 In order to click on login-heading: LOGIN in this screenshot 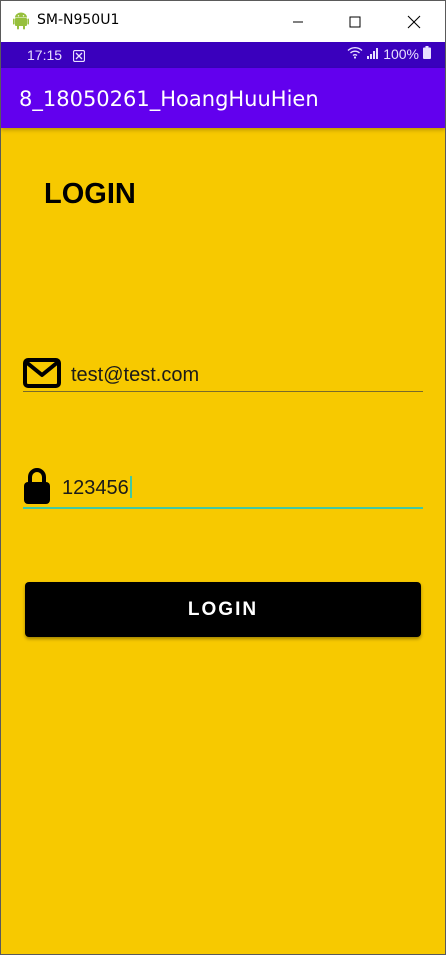, I will do `click(90, 194)`.